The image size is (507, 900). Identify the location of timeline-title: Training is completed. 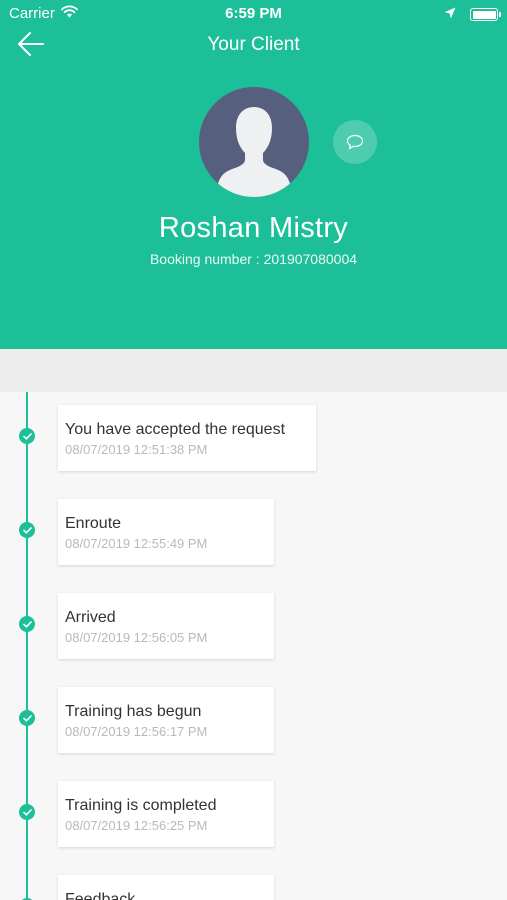
(141, 805).